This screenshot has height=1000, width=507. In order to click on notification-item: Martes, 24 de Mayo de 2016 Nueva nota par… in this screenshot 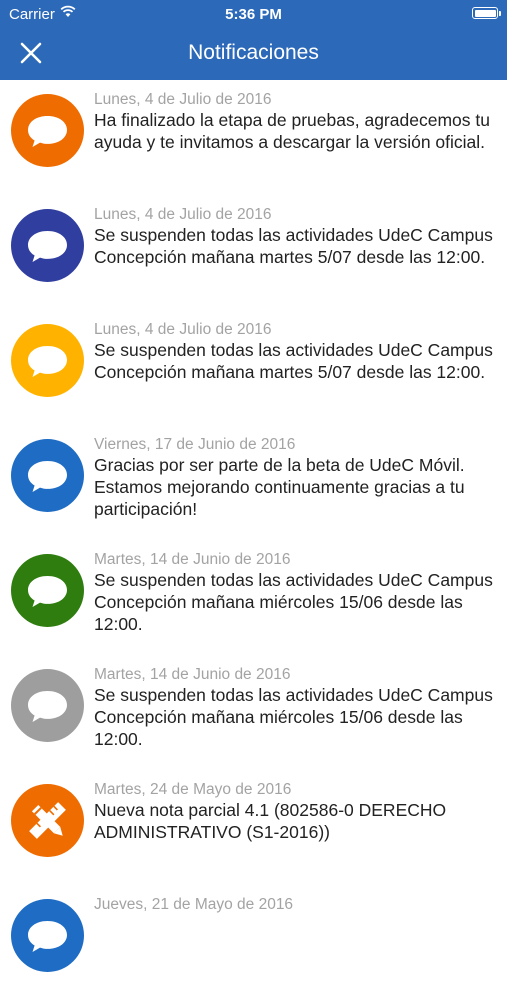, I will do `click(253, 827)`.